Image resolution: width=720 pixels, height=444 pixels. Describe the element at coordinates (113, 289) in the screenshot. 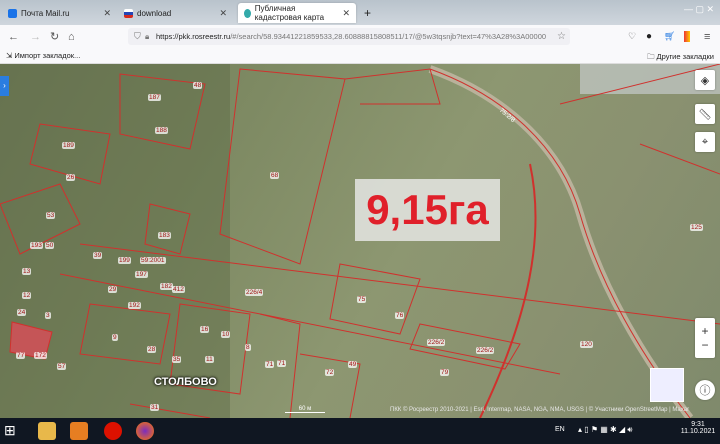

I see `parcel-label: 29` at that location.